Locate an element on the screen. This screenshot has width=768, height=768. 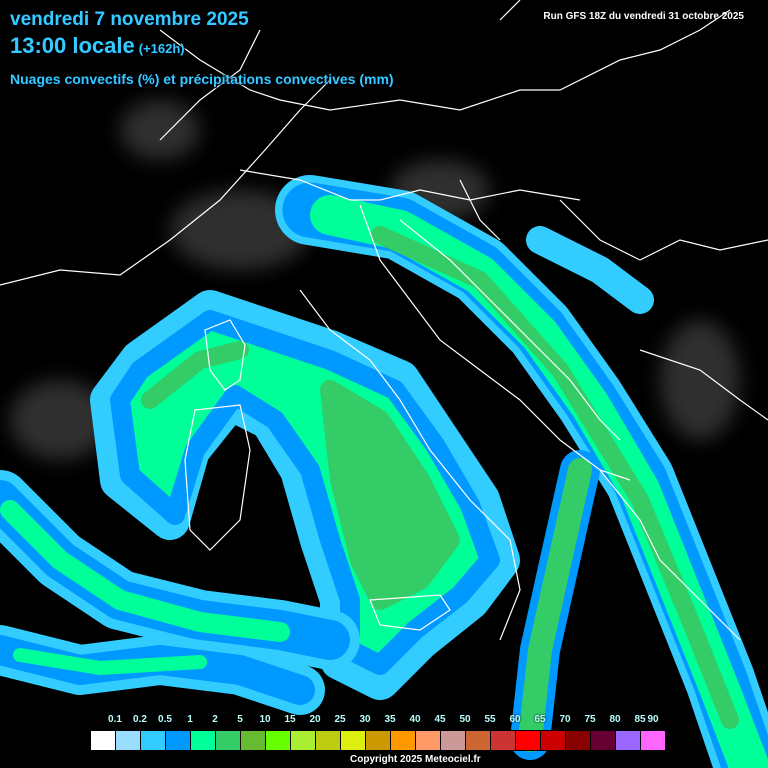
color-legend is located at coordinates (378, 740).